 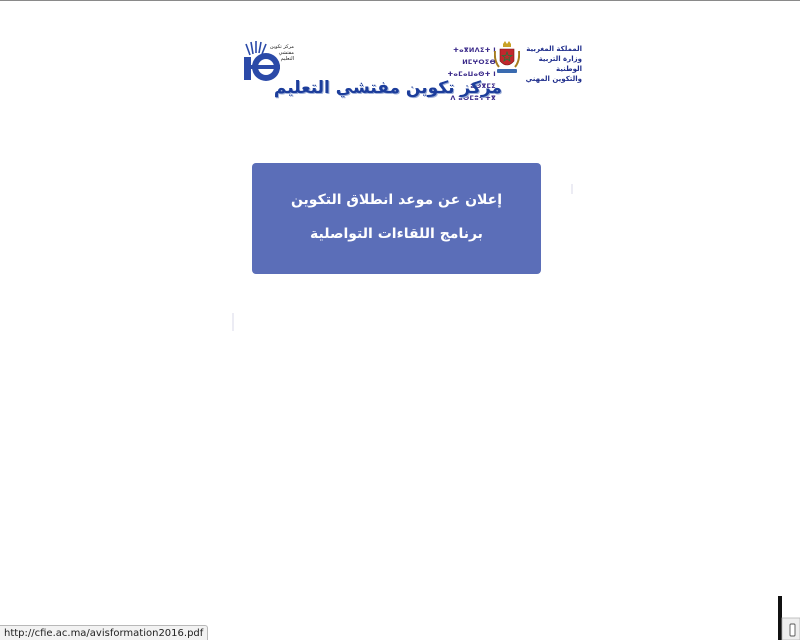 What do you see at coordinates (387, 88) in the screenshot?
I see `site-title: مركز تكوين مفتشي التعليم` at bounding box center [387, 88].